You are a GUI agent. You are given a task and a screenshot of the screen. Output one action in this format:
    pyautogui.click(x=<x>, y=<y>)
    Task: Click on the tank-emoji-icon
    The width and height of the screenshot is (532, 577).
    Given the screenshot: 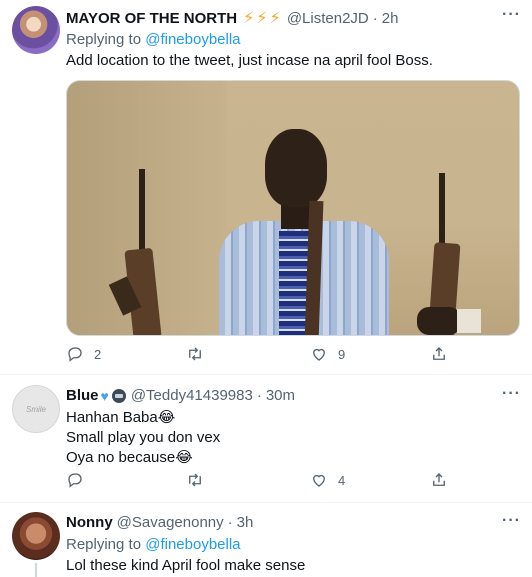 What is the action you would take?
    pyautogui.click(x=118, y=395)
    